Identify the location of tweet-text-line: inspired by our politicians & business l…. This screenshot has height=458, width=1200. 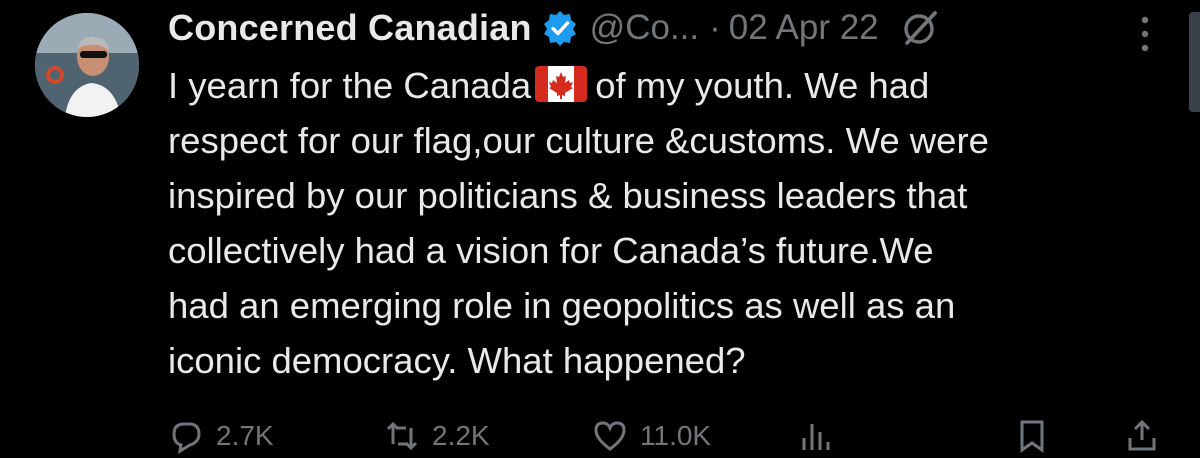
(568, 195).